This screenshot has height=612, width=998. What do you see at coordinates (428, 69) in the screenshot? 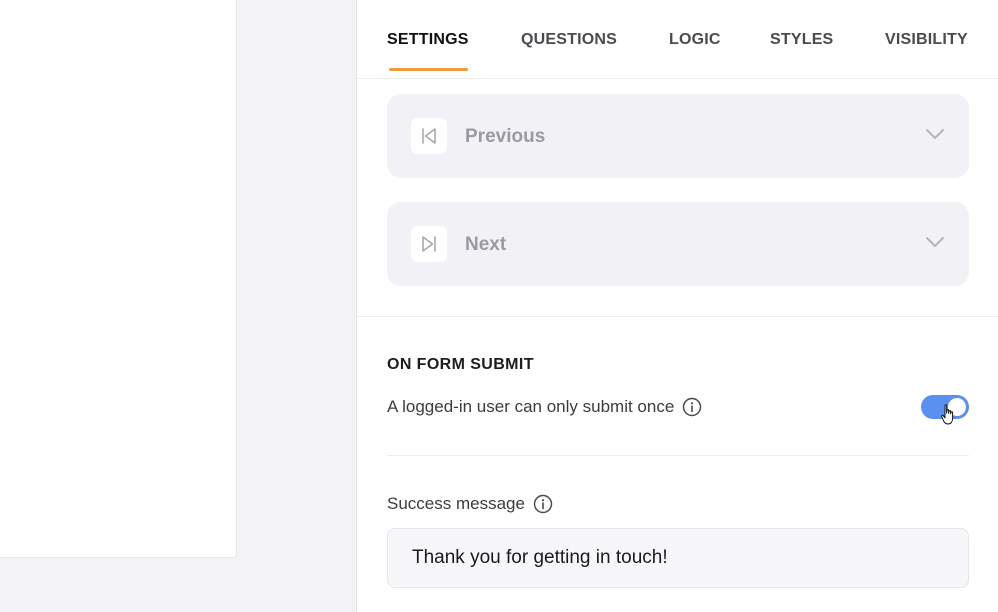
I see `active-tab-indicator` at bounding box center [428, 69].